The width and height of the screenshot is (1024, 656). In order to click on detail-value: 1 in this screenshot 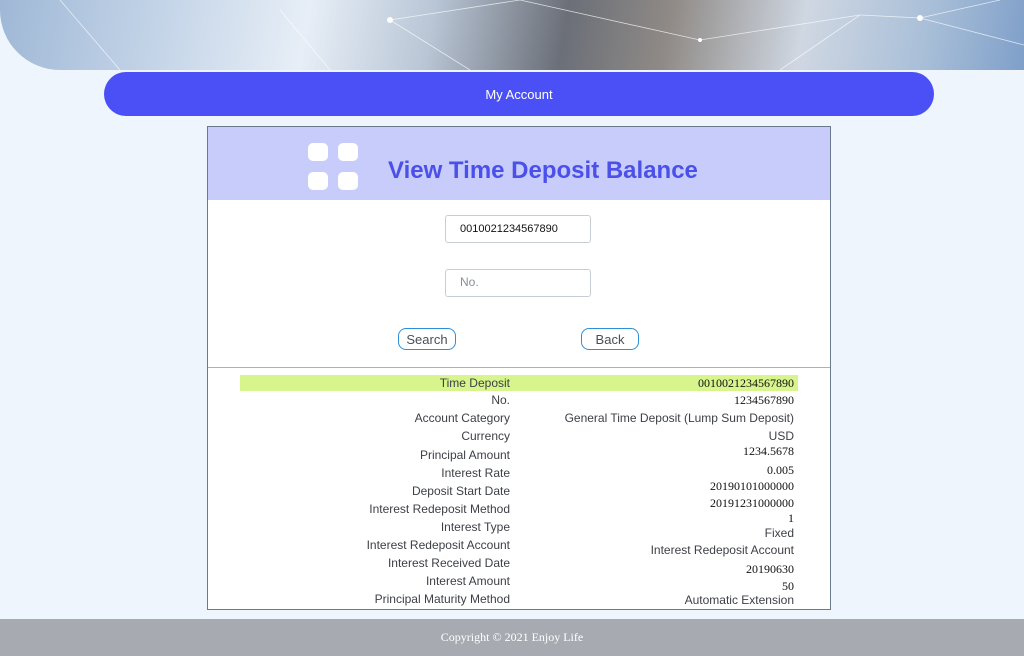, I will do `click(791, 518)`.